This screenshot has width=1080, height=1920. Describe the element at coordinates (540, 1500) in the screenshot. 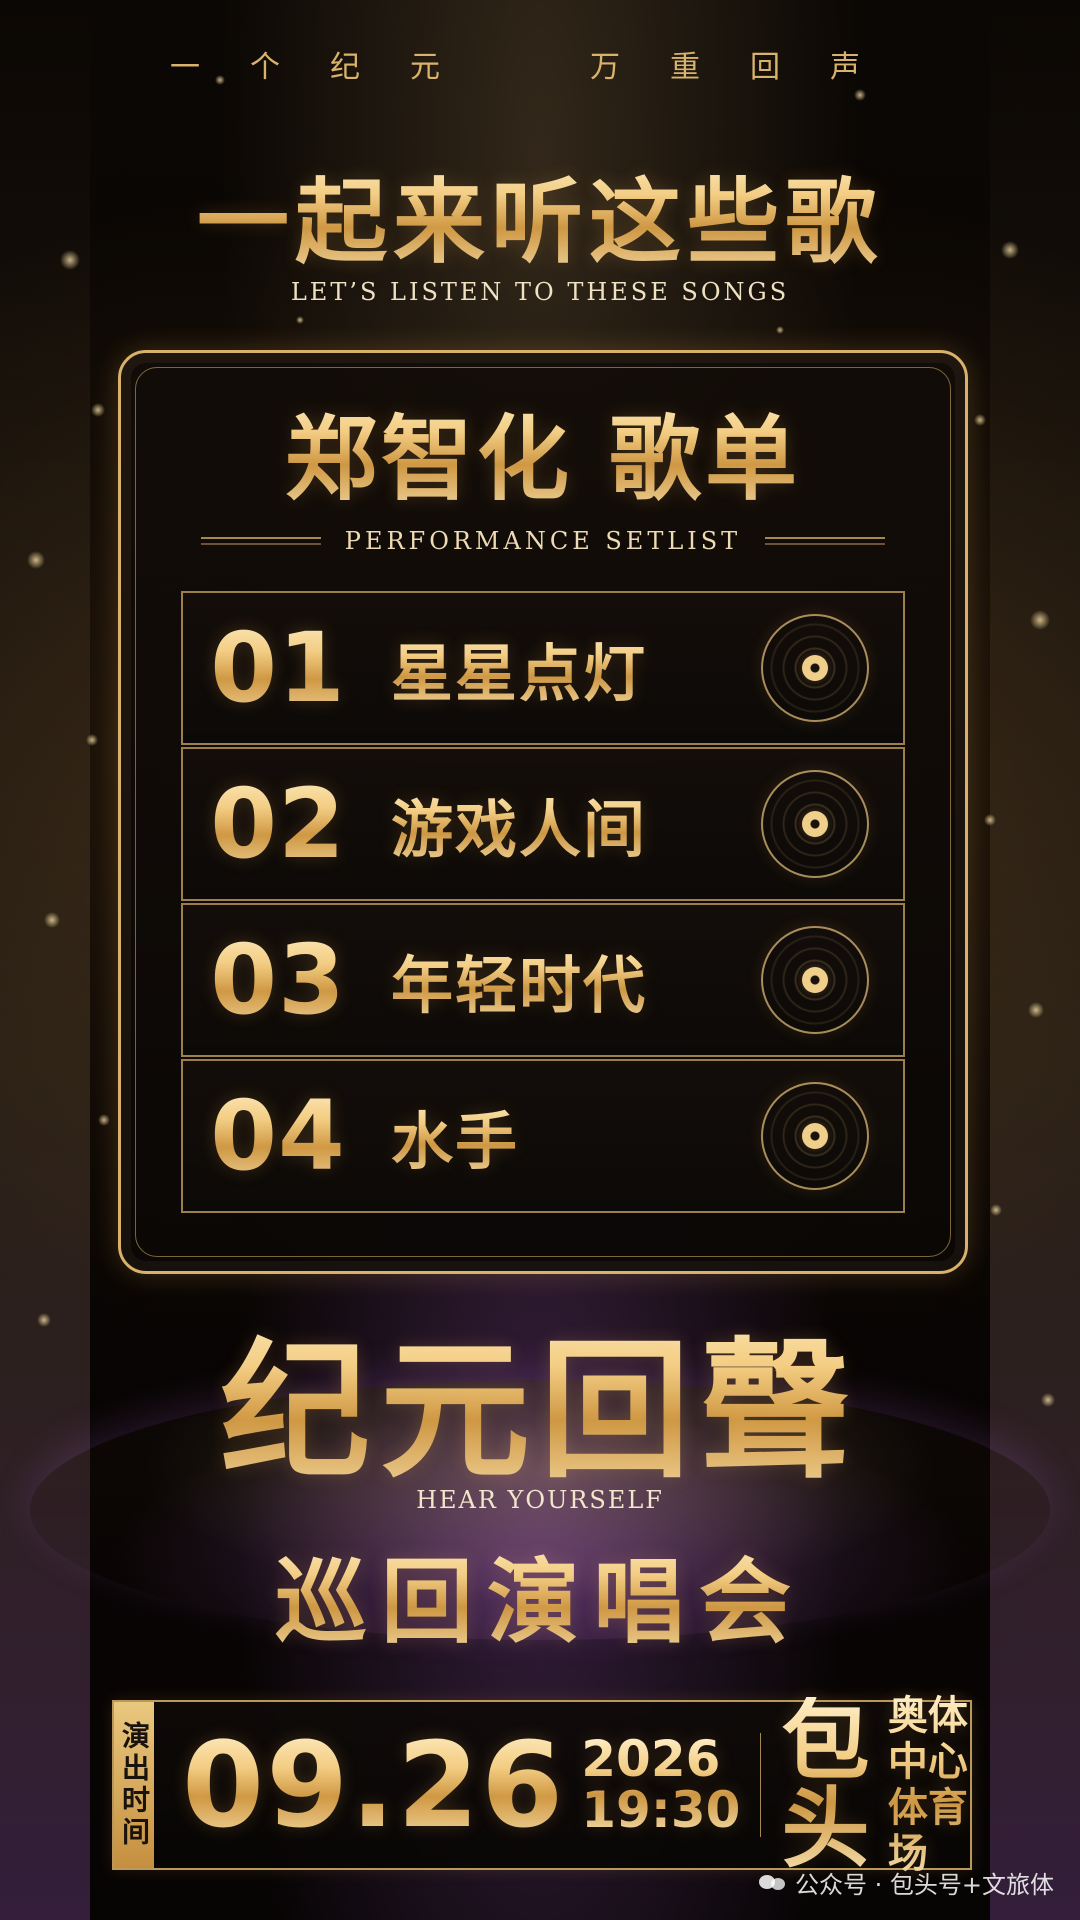

I see `brand-logo-subtitle: HEAR YOURSELF` at that location.